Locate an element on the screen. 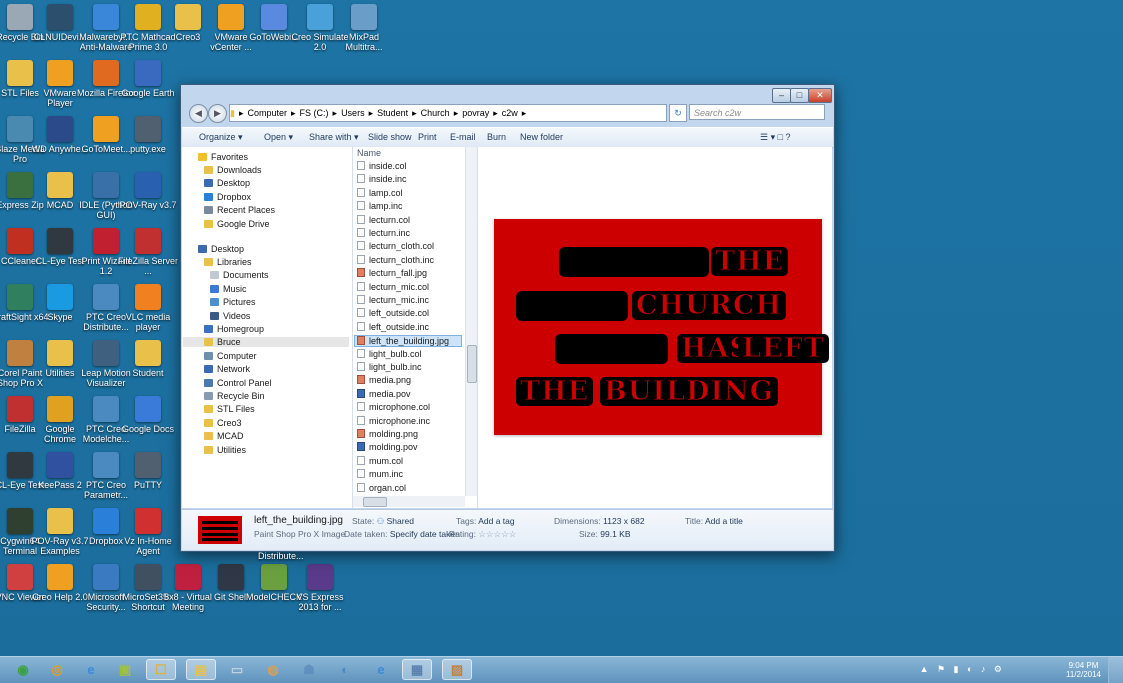 The image size is (1123, 683). hscroll-thumb is located at coordinates (375, 502).